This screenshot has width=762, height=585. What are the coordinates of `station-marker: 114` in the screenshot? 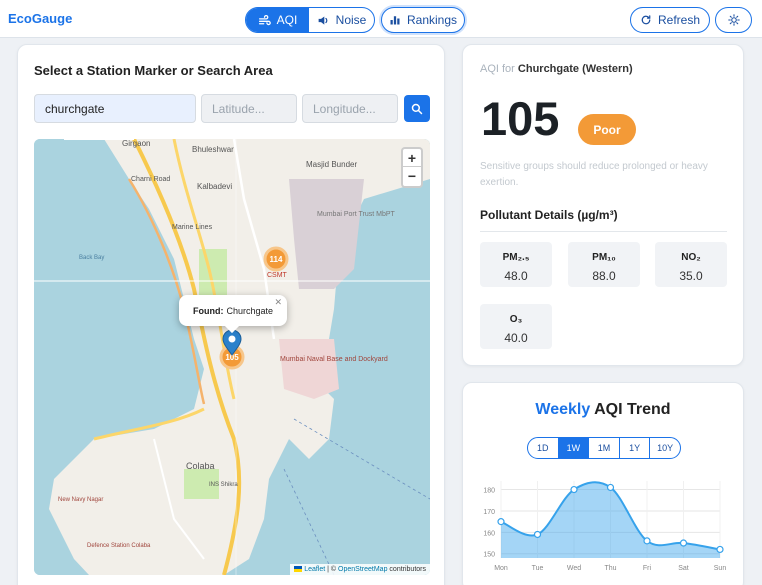 It's located at (276, 259).